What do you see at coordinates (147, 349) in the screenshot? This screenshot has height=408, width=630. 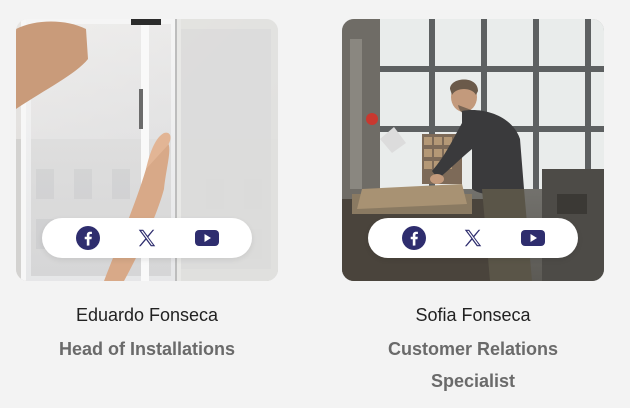 I see `member-role: Head of Installations` at bounding box center [147, 349].